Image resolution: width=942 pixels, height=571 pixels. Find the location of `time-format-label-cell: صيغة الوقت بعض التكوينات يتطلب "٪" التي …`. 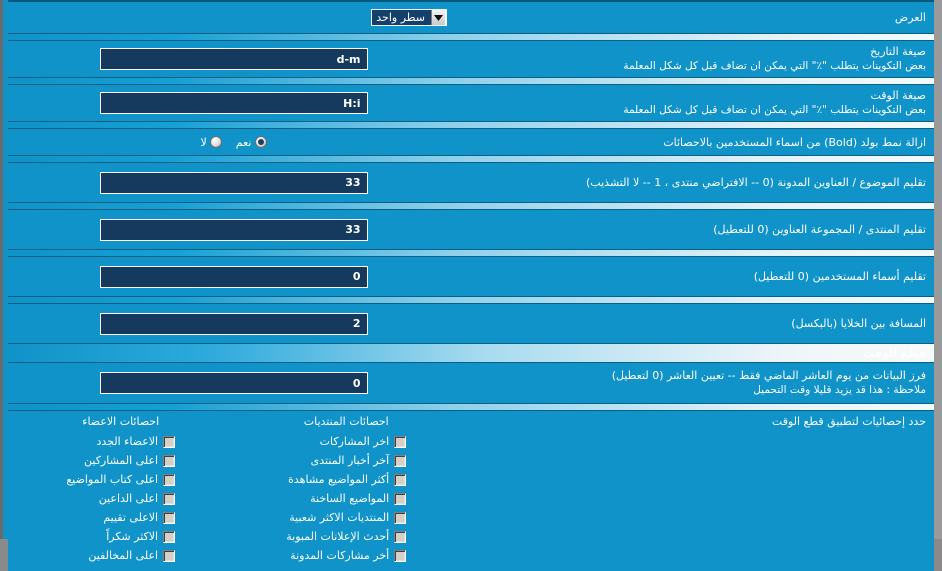

time-format-label-cell: صيغة الوقت بعض التكوينات يتطلب "٪" التي … is located at coordinates (696, 103).